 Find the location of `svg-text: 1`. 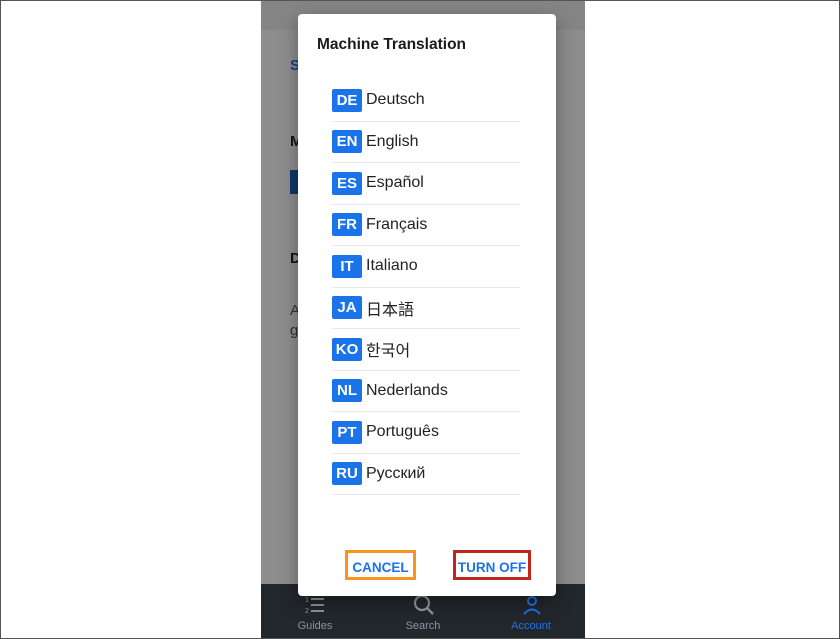

svg-text: 1 is located at coordinates (307, 600).